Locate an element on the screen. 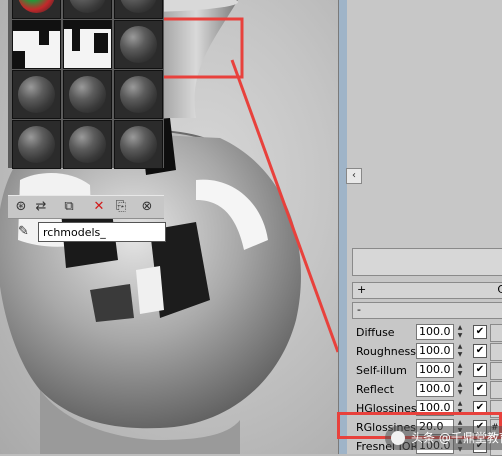  material-name-row: ✎ rchmodels_ is located at coordinates (87, 232).